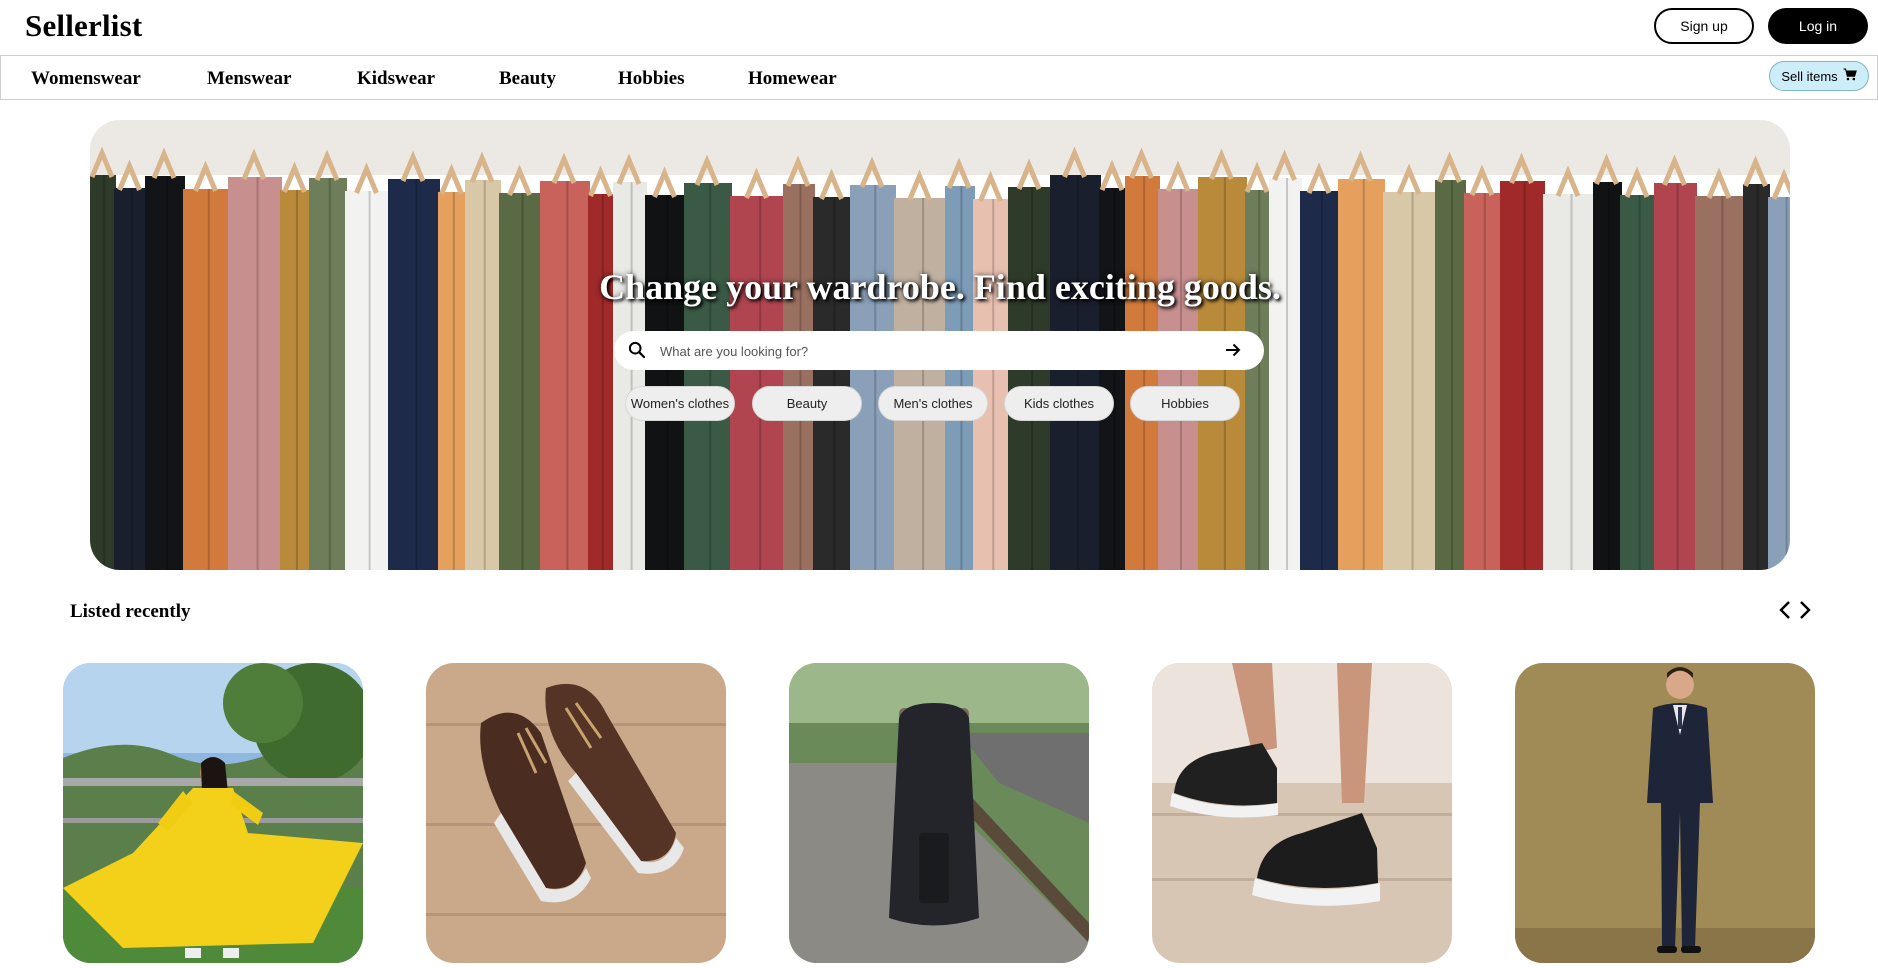 Image resolution: width=1878 pixels, height=968 pixels. Describe the element at coordinates (637, 352) in the screenshot. I see `search-icon` at that location.